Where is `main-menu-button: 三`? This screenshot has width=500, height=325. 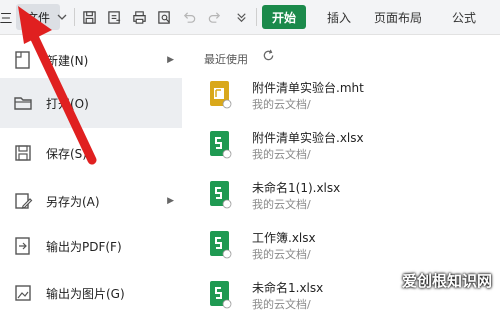 main-menu-button: 三 is located at coordinates (6, 17).